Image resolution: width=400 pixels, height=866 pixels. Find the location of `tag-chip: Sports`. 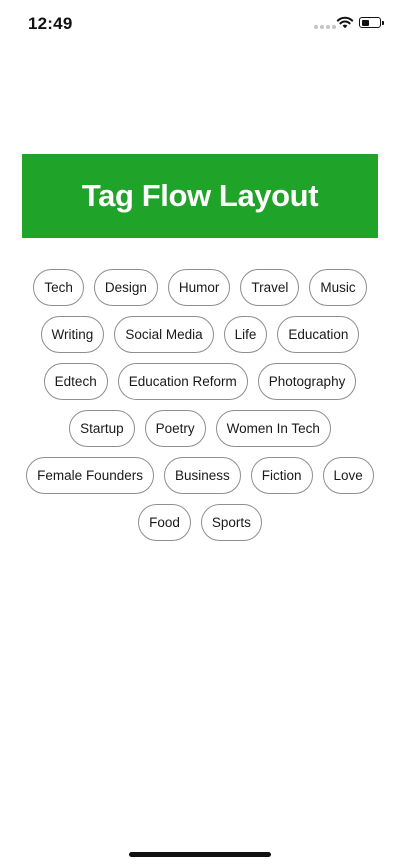

tag-chip: Sports is located at coordinates (231, 522).